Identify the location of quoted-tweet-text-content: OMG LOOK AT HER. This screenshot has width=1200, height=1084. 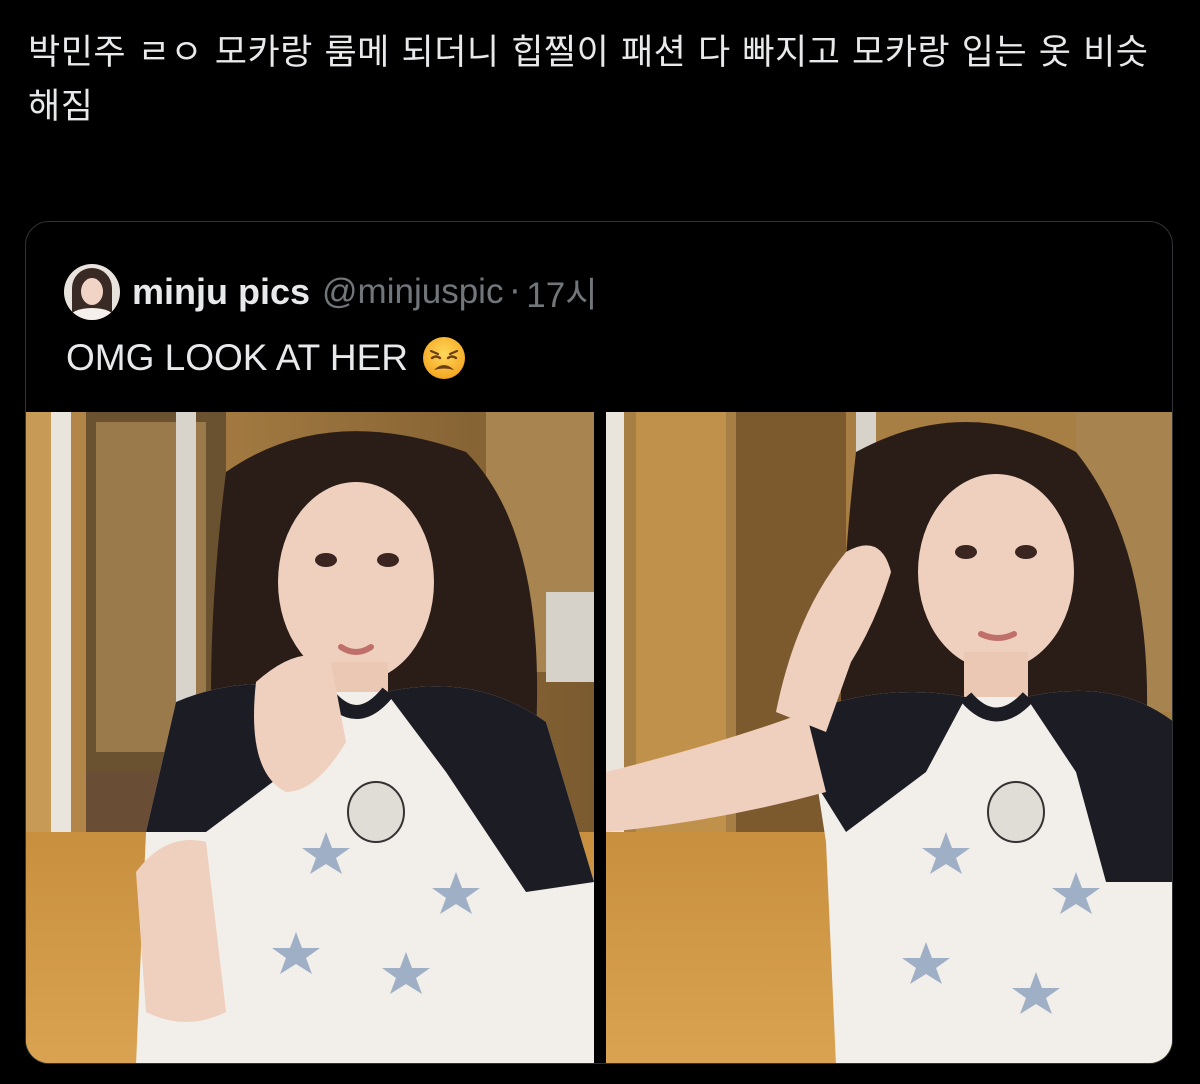
(237, 357).